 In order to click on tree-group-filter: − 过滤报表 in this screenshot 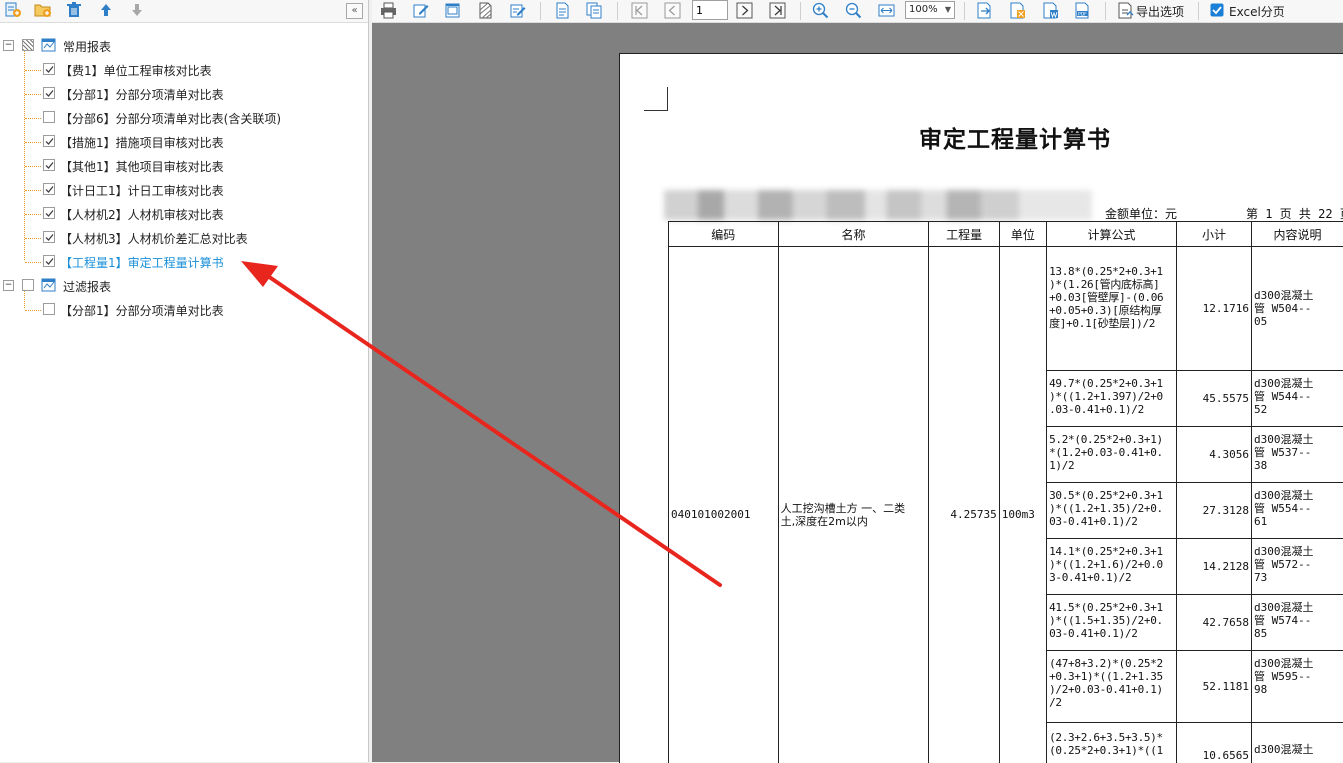, I will do `click(184, 286)`.